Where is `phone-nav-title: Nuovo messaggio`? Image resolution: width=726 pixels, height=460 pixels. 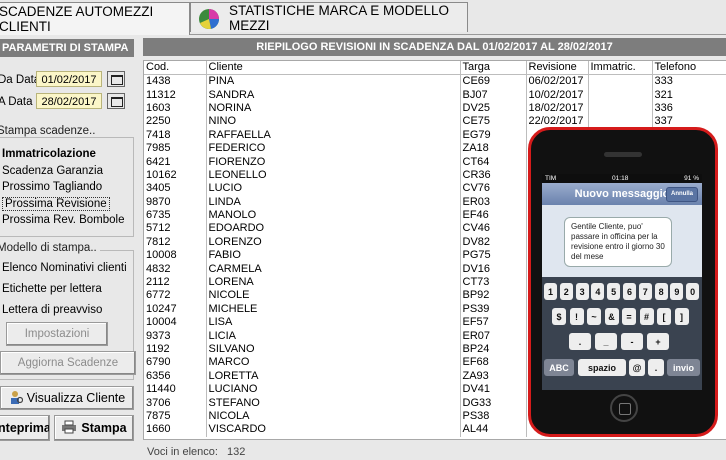 phone-nav-title: Nuovo messaggio is located at coordinates (622, 194).